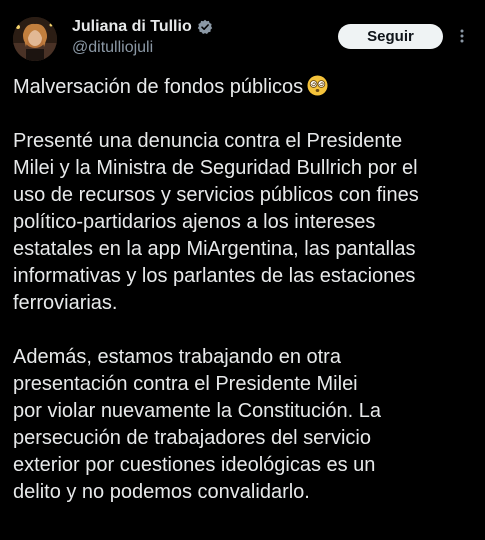 The image size is (485, 540). Describe the element at coordinates (185, 384) in the screenshot. I see `text-line: presentación contra el Presidente Milei` at that location.